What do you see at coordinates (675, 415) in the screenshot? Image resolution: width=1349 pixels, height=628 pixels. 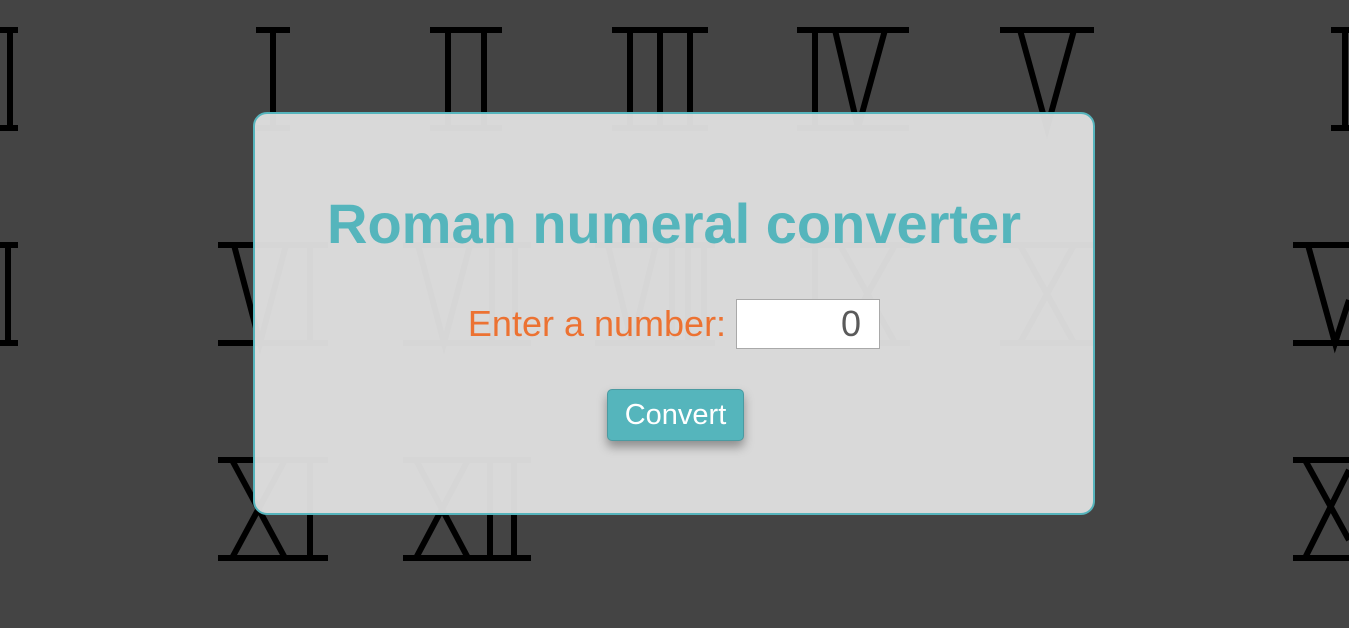 I see `convert-button: Convert` at bounding box center [675, 415].